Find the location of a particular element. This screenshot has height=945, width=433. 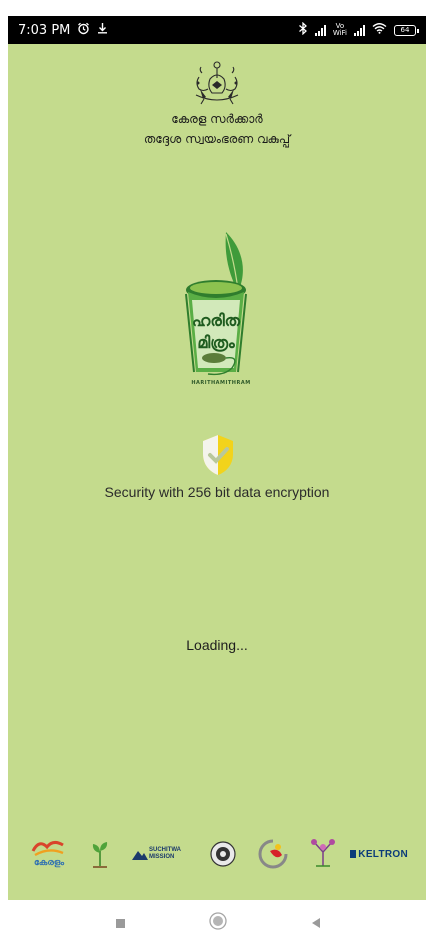

logo-text-line2: മിത്രം is located at coordinates (216, 343).